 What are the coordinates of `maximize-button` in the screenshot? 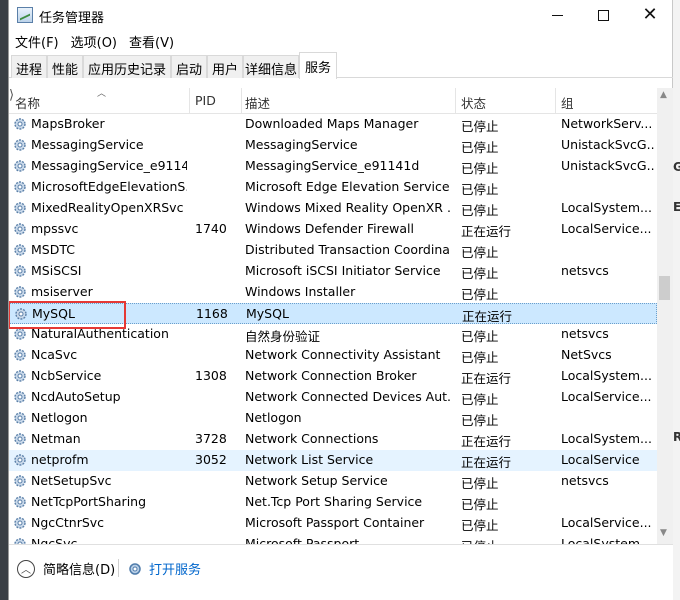 It's located at (603, 15).